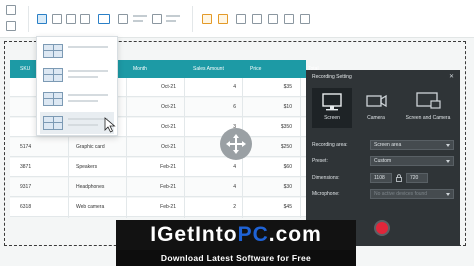 This screenshot has height=266, width=474. I want to click on mode-screen-and-camera: Screen and Camera, so click(428, 108).